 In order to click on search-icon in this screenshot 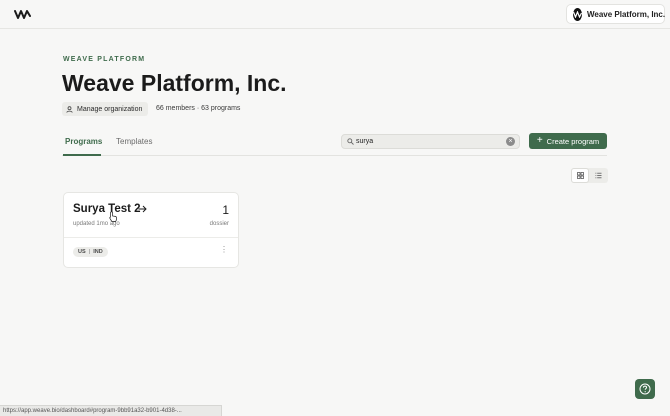, I will do `click(350, 141)`.